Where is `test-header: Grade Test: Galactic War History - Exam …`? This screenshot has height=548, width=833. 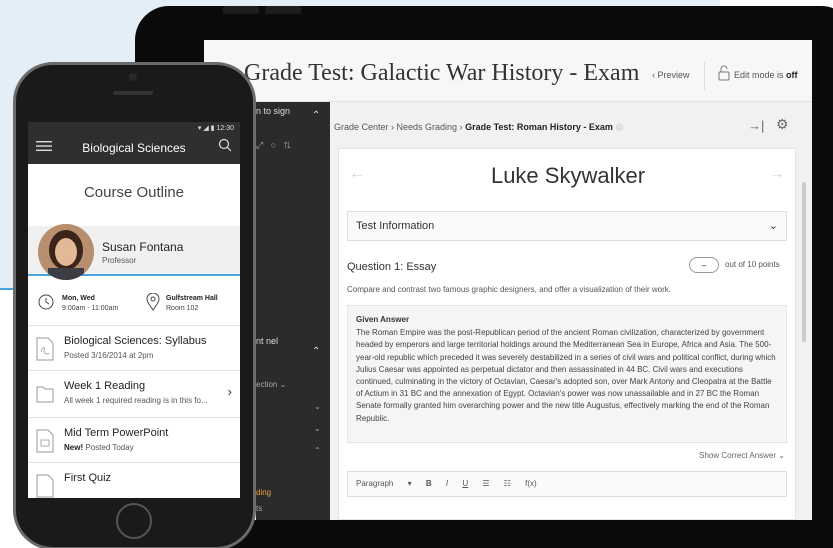 test-header: Grade Test: Galactic War History - Exam … is located at coordinates (508, 71).